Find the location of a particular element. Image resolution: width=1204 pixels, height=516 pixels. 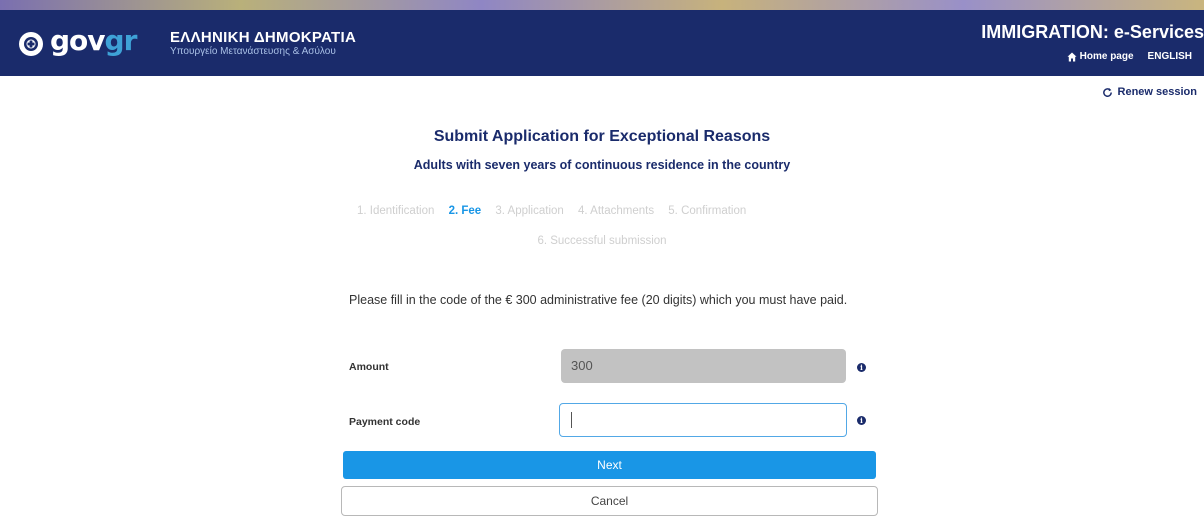

amount-info-icon: i is located at coordinates (861, 367).